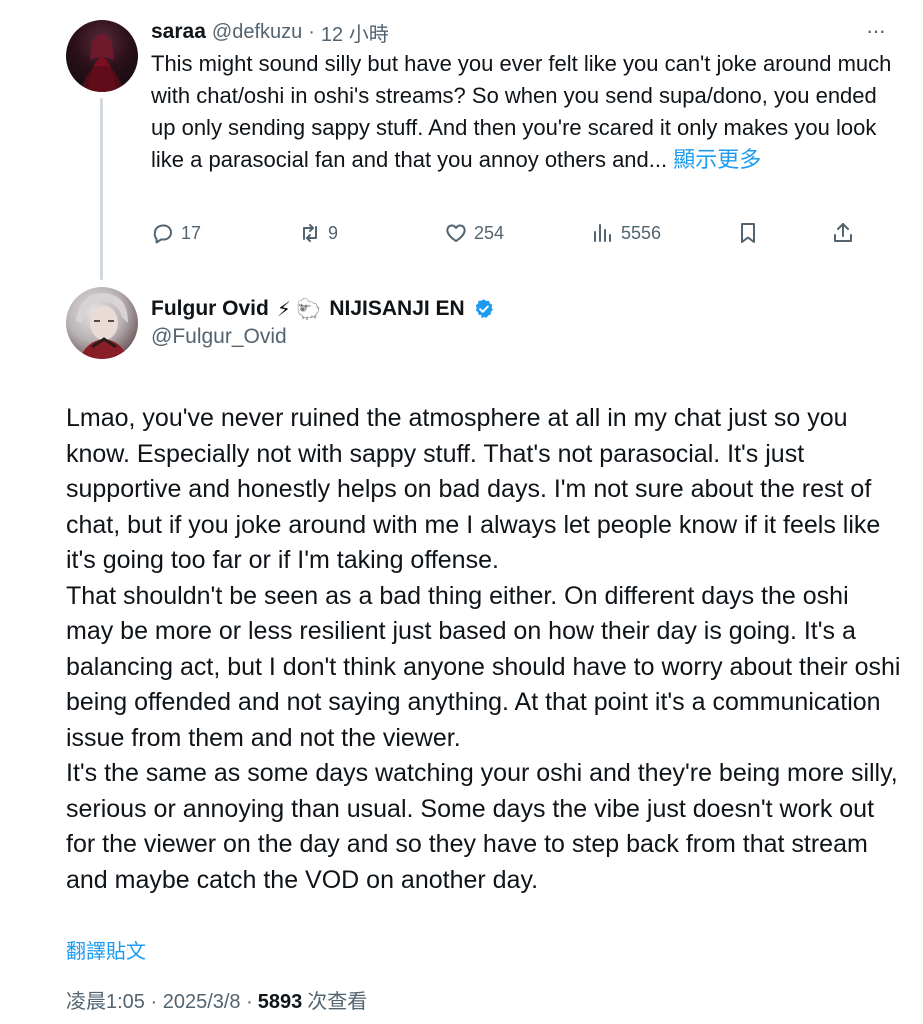  Describe the element at coordinates (299, 309) in the screenshot. I see `name-emoji: ⚡ 🐑` at that location.